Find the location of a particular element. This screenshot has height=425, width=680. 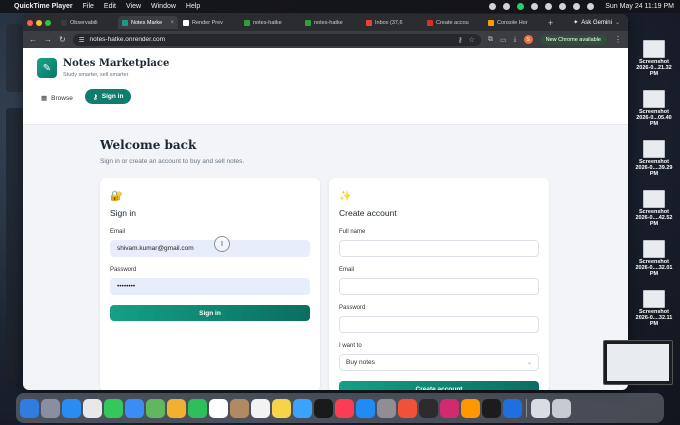

signin-submit-button: Sign in is located at coordinates (210, 313).